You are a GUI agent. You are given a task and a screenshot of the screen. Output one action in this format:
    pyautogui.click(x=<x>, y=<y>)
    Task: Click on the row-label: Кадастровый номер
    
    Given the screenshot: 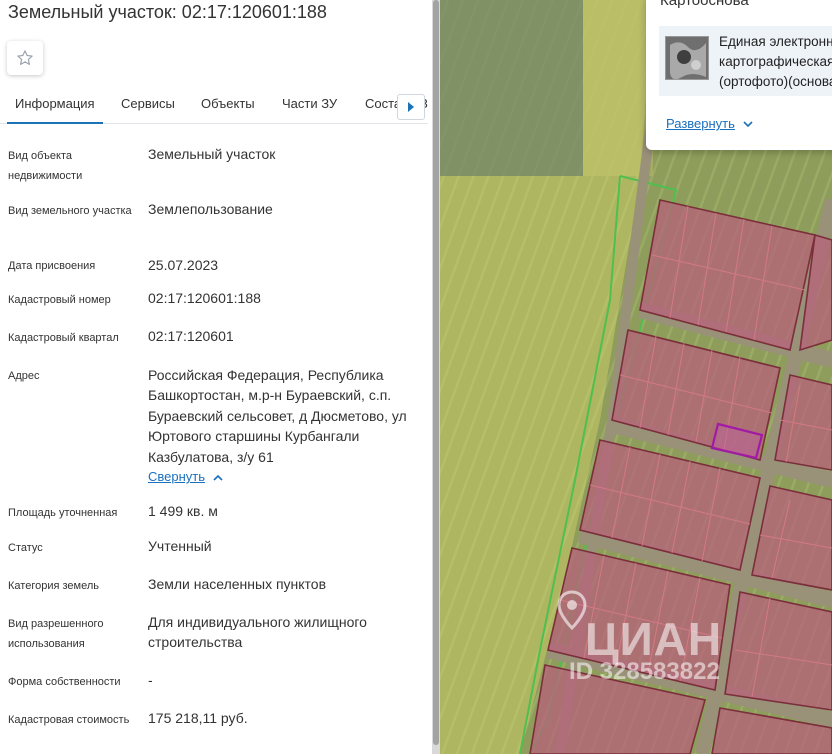 What is the action you would take?
    pyautogui.click(x=59, y=300)
    